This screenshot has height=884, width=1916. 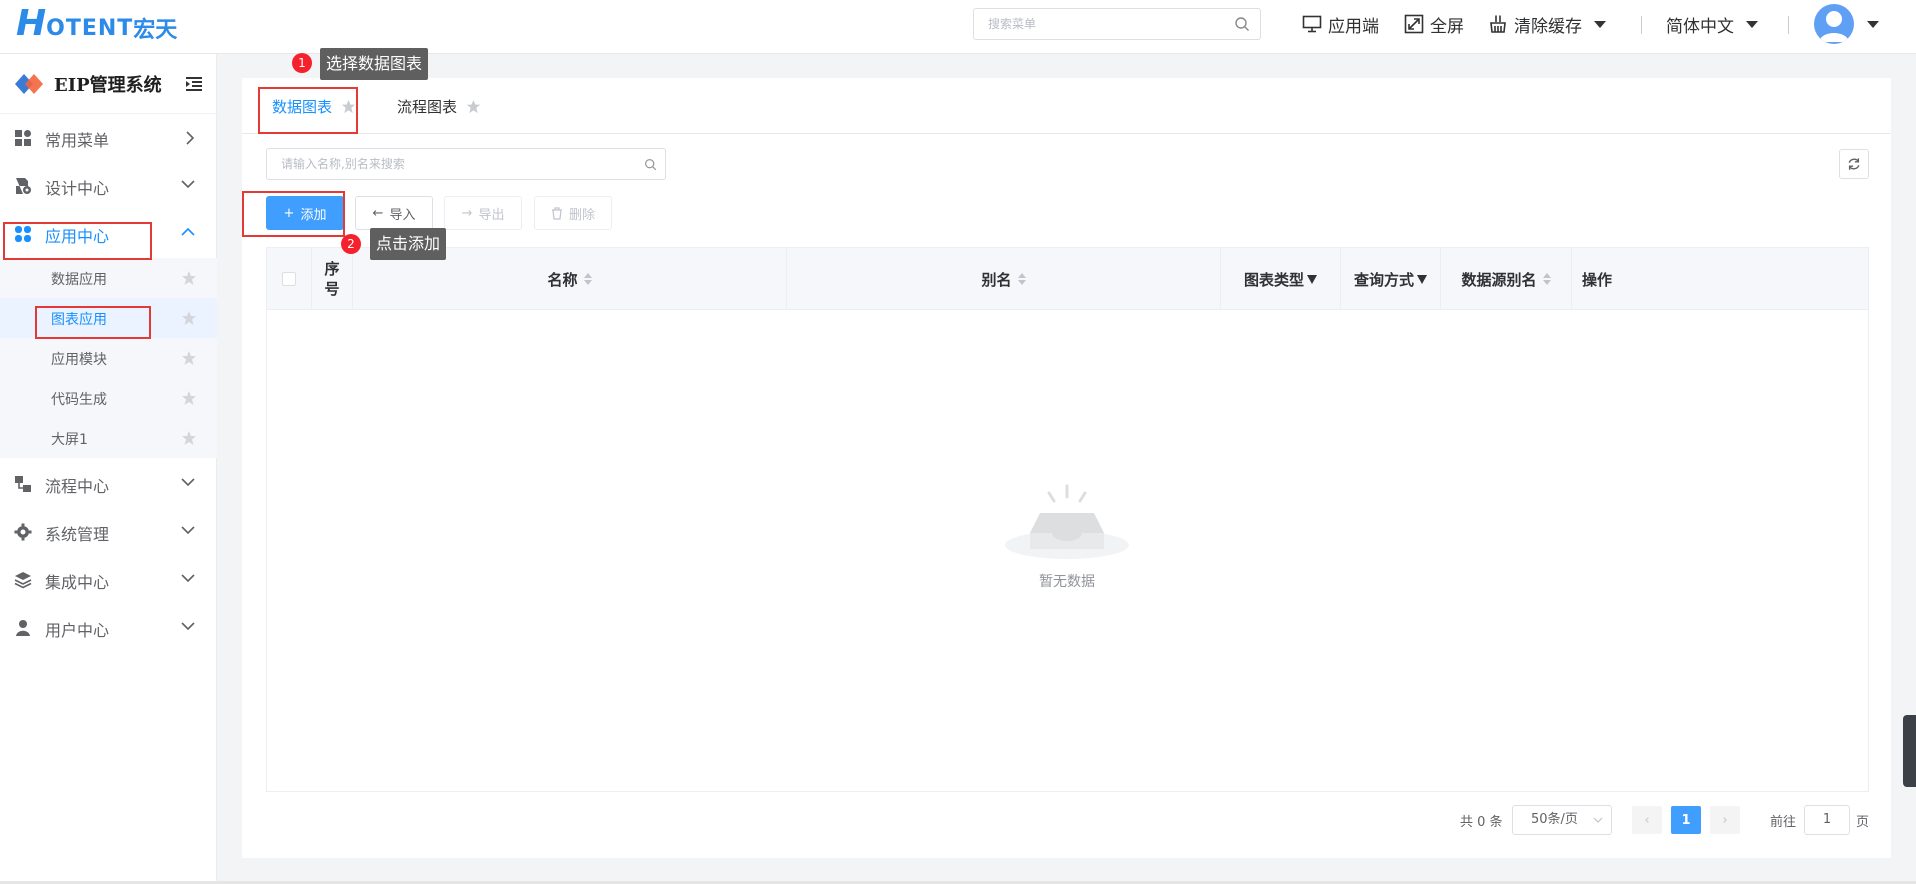 What do you see at coordinates (1498, 24) in the screenshot?
I see `broom-icon` at bounding box center [1498, 24].